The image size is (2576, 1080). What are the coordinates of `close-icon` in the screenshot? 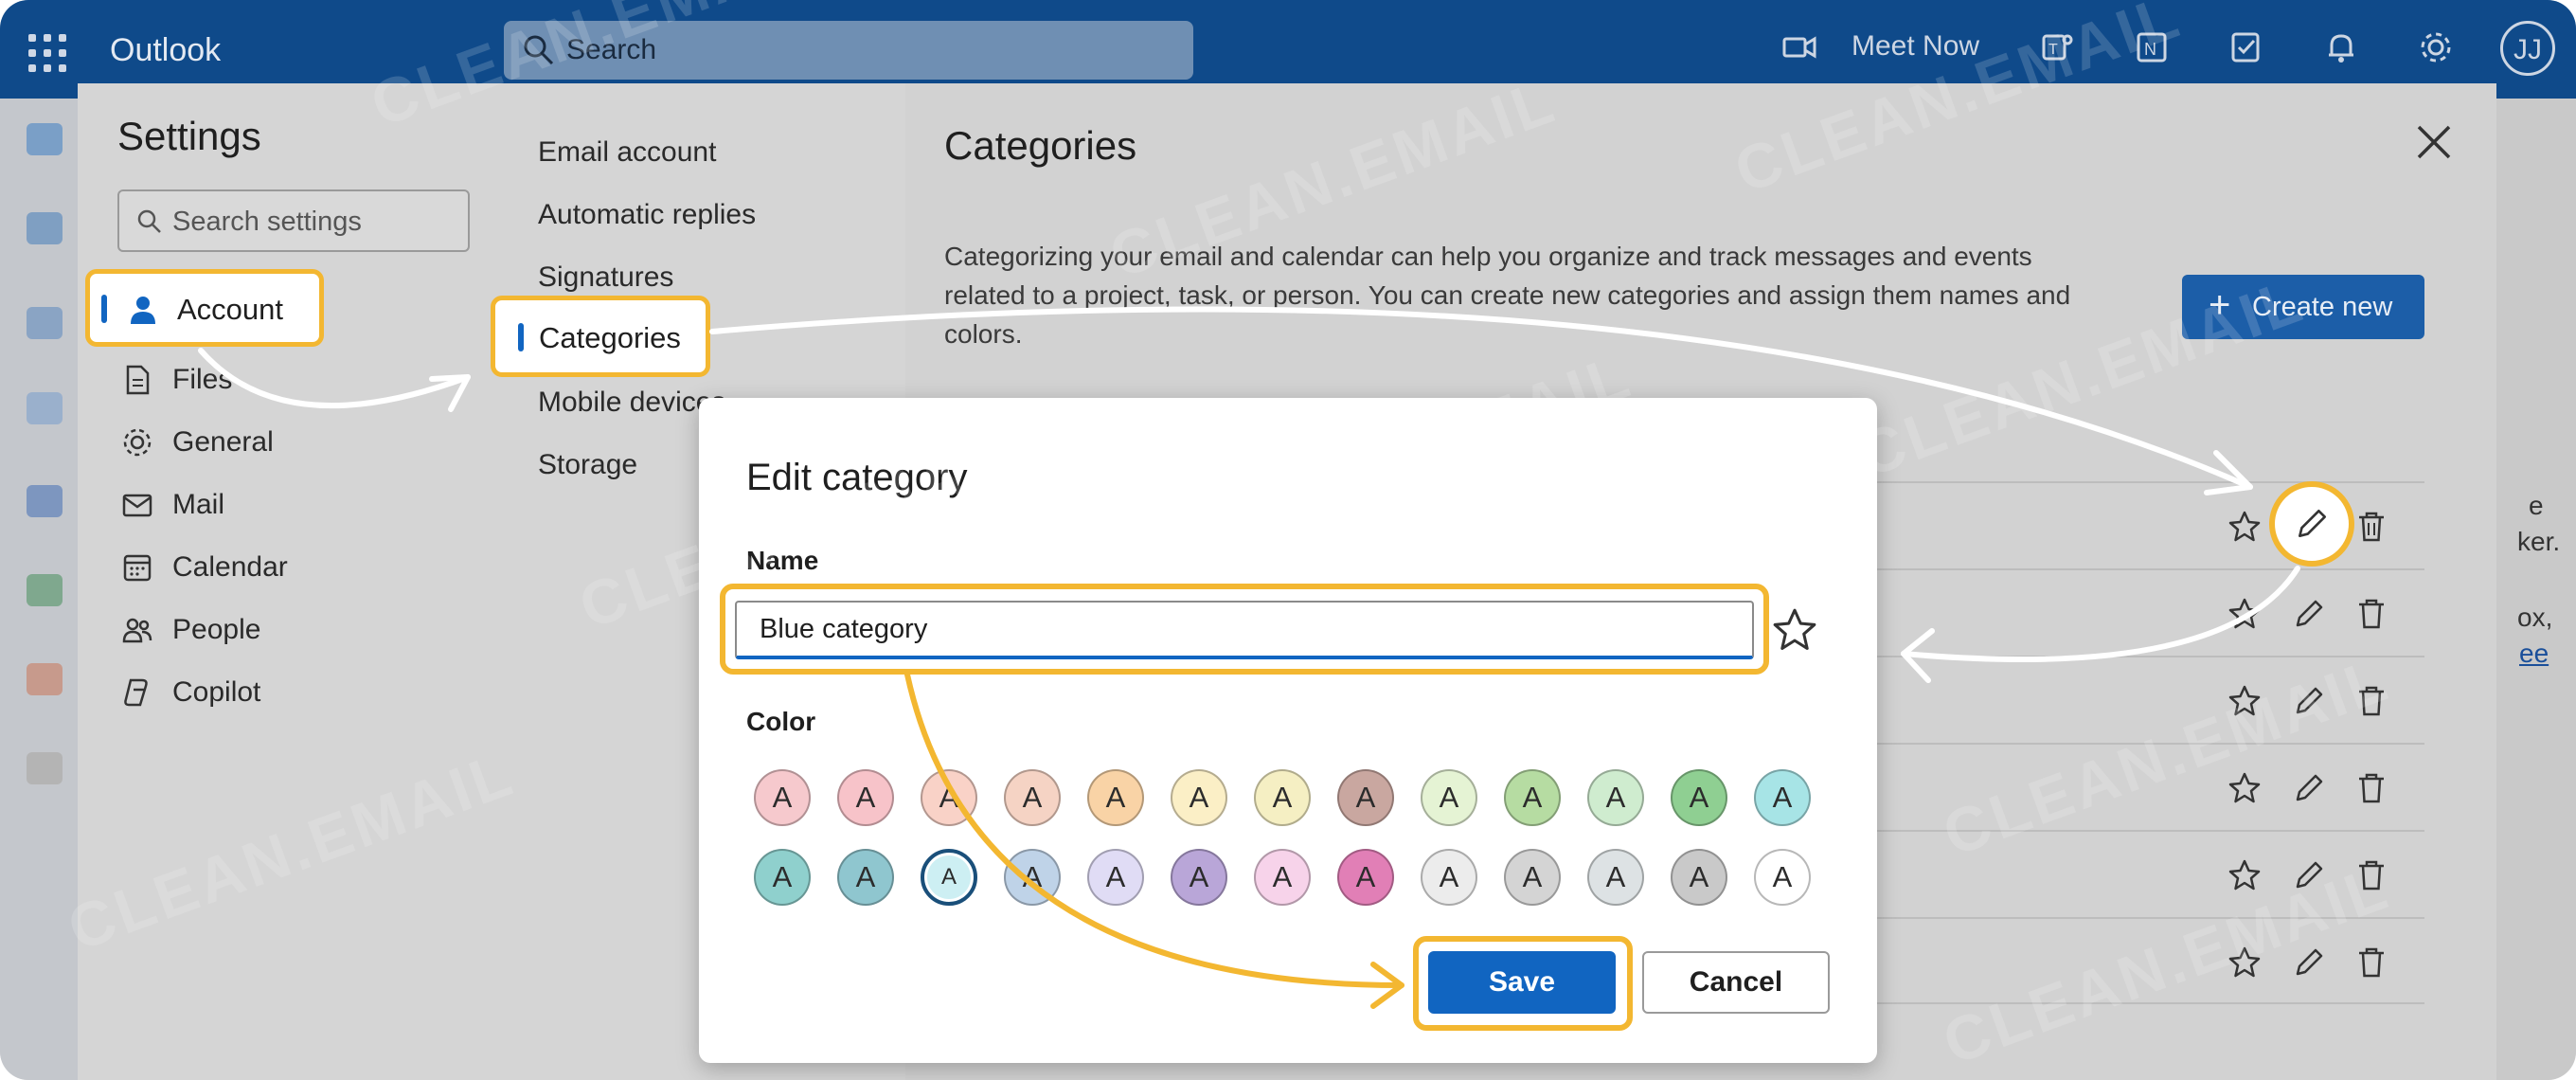 It's located at (2434, 142).